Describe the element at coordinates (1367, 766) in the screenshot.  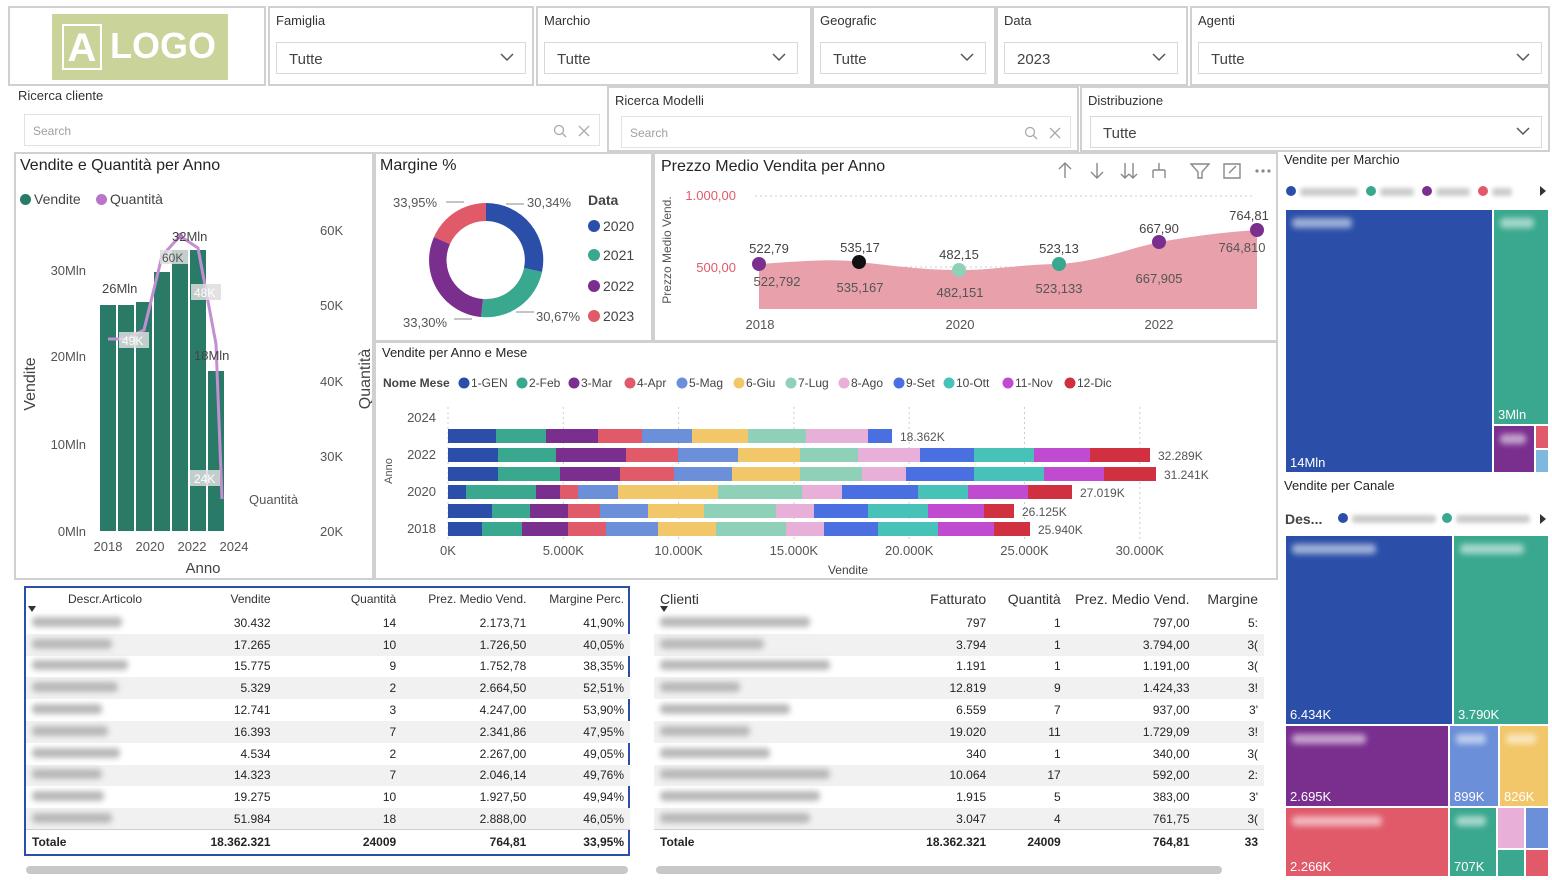
I see `treemap-tile: 2.695K` at that location.